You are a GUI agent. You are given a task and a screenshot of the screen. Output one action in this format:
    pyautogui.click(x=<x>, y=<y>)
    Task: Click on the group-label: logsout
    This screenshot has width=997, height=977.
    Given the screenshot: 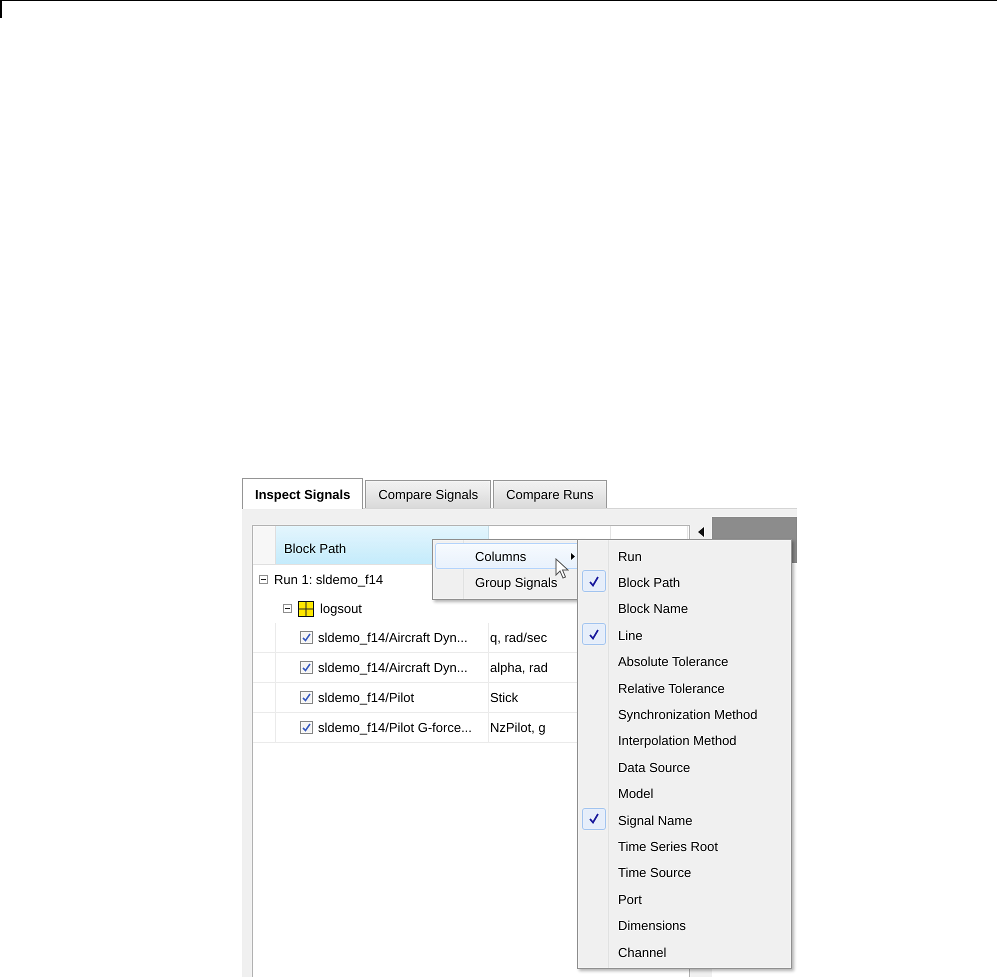 What is the action you would take?
    pyautogui.click(x=341, y=608)
    